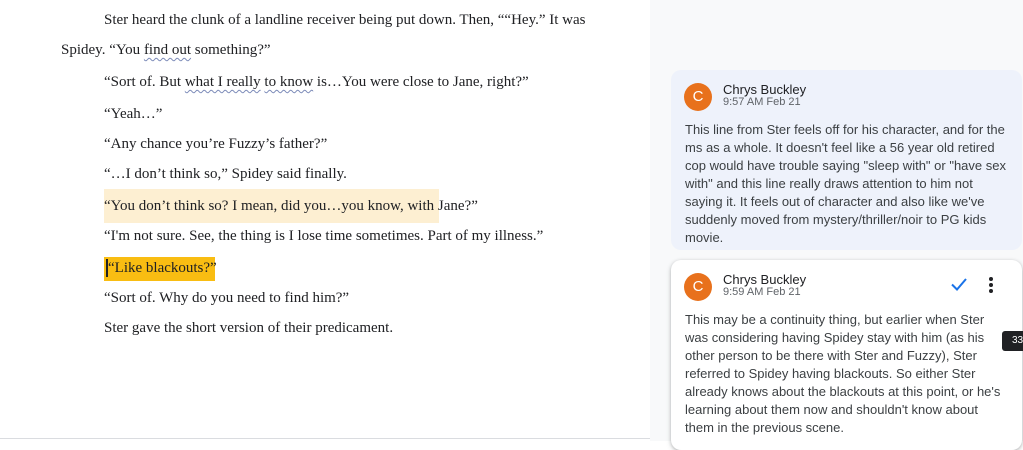 Image resolution: width=1023 pixels, height=450 pixels. What do you see at coordinates (231, 50) in the screenshot?
I see `text-span: something?”` at bounding box center [231, 50].